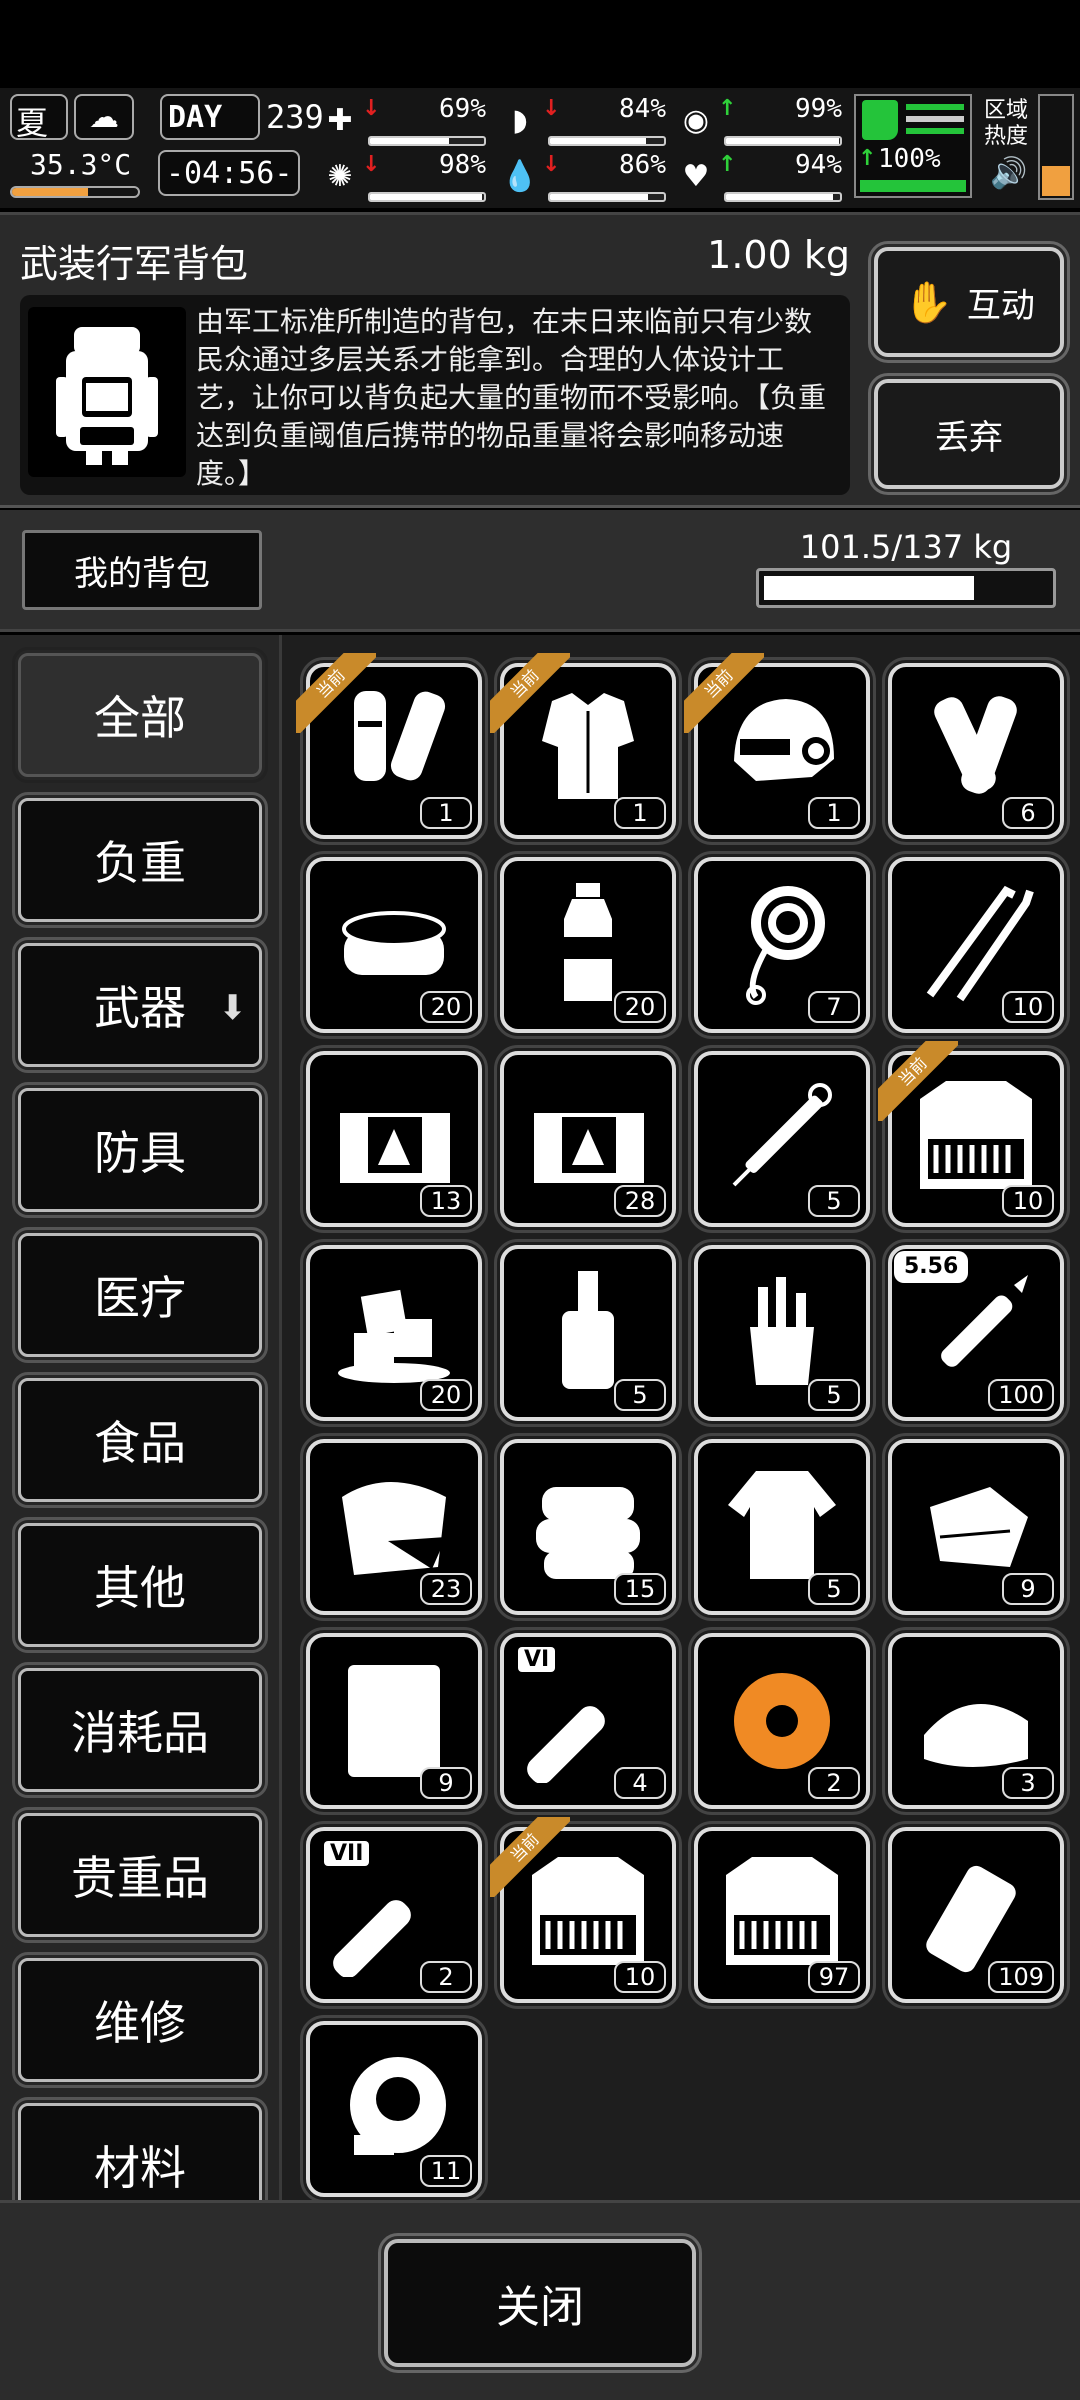 The image size is (1080, 2400). What do you see at coordinates (446, 2171) in the screenshot?
I see `item-quantity: 11` at bounding box center [446, 2171].